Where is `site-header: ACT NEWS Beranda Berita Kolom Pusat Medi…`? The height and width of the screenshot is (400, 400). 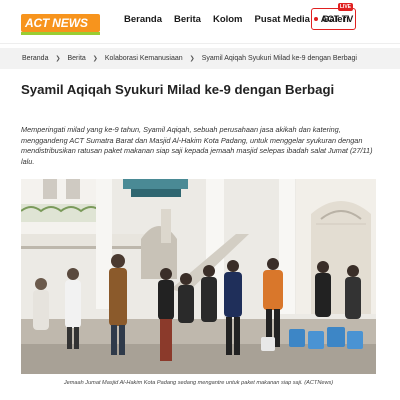 site-header: ACT NEWS Beranda Berita Kolom Pusat Medi… is located at coordinates (200, 22).